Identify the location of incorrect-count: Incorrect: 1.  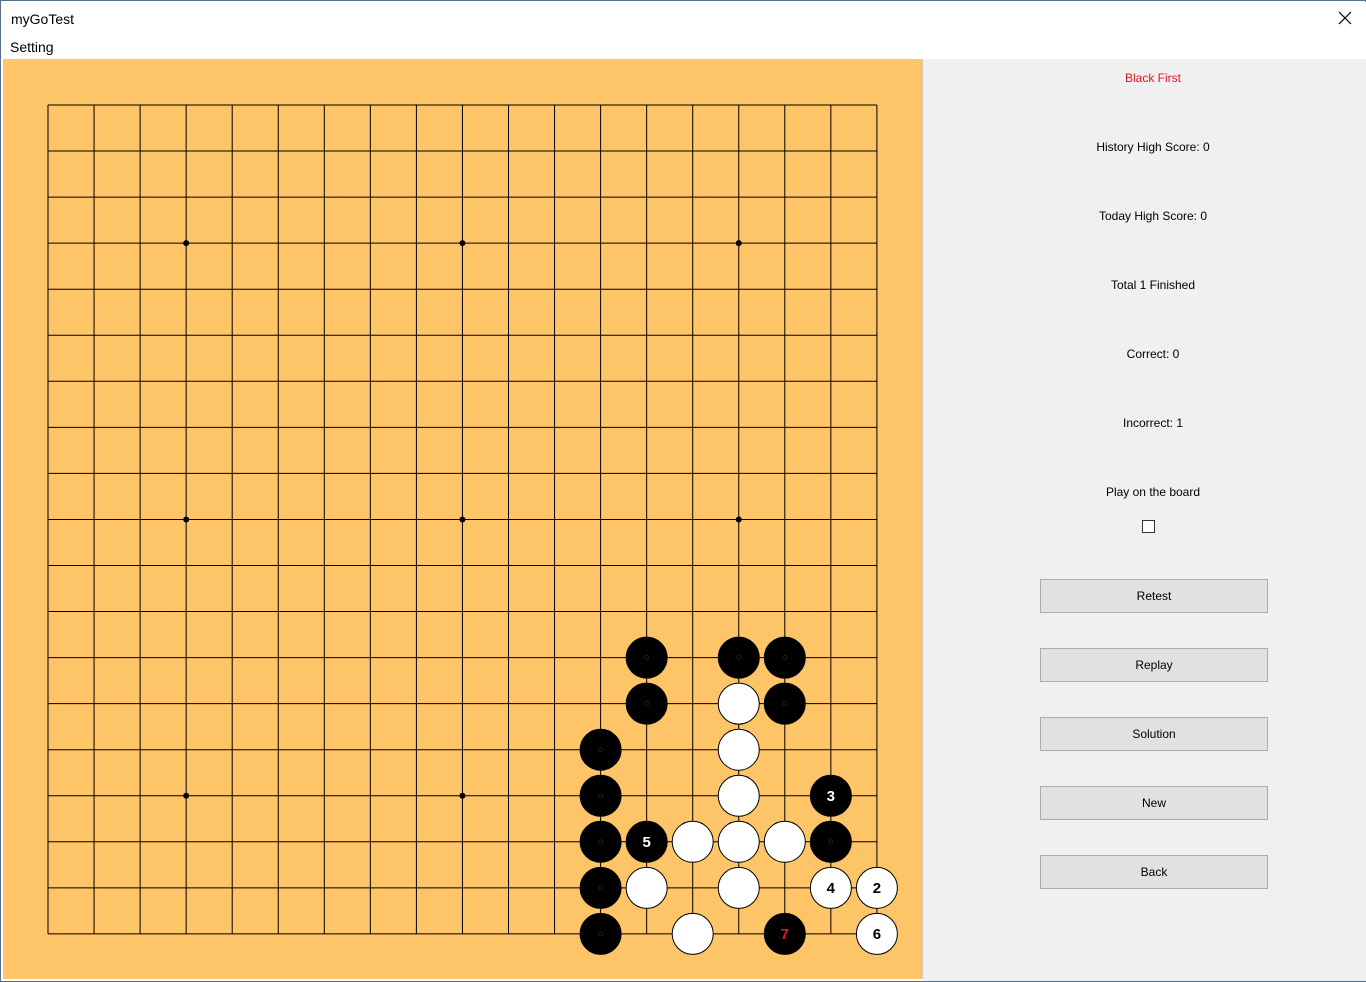
(1144, 423).